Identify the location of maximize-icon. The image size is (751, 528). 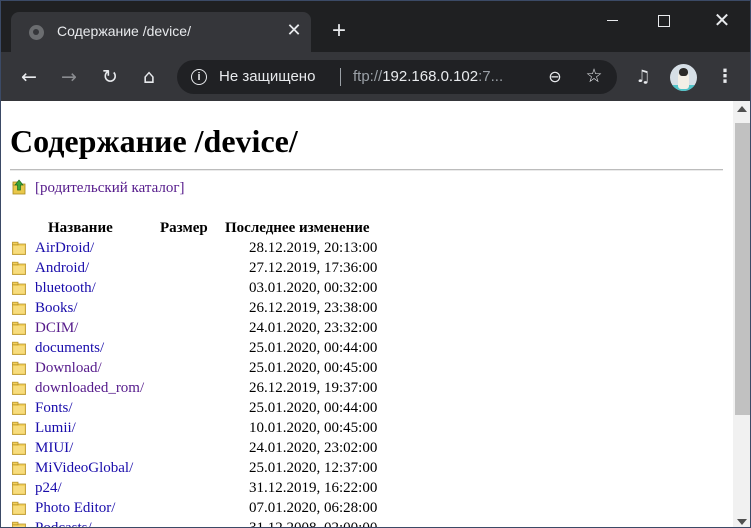
(664, 20).